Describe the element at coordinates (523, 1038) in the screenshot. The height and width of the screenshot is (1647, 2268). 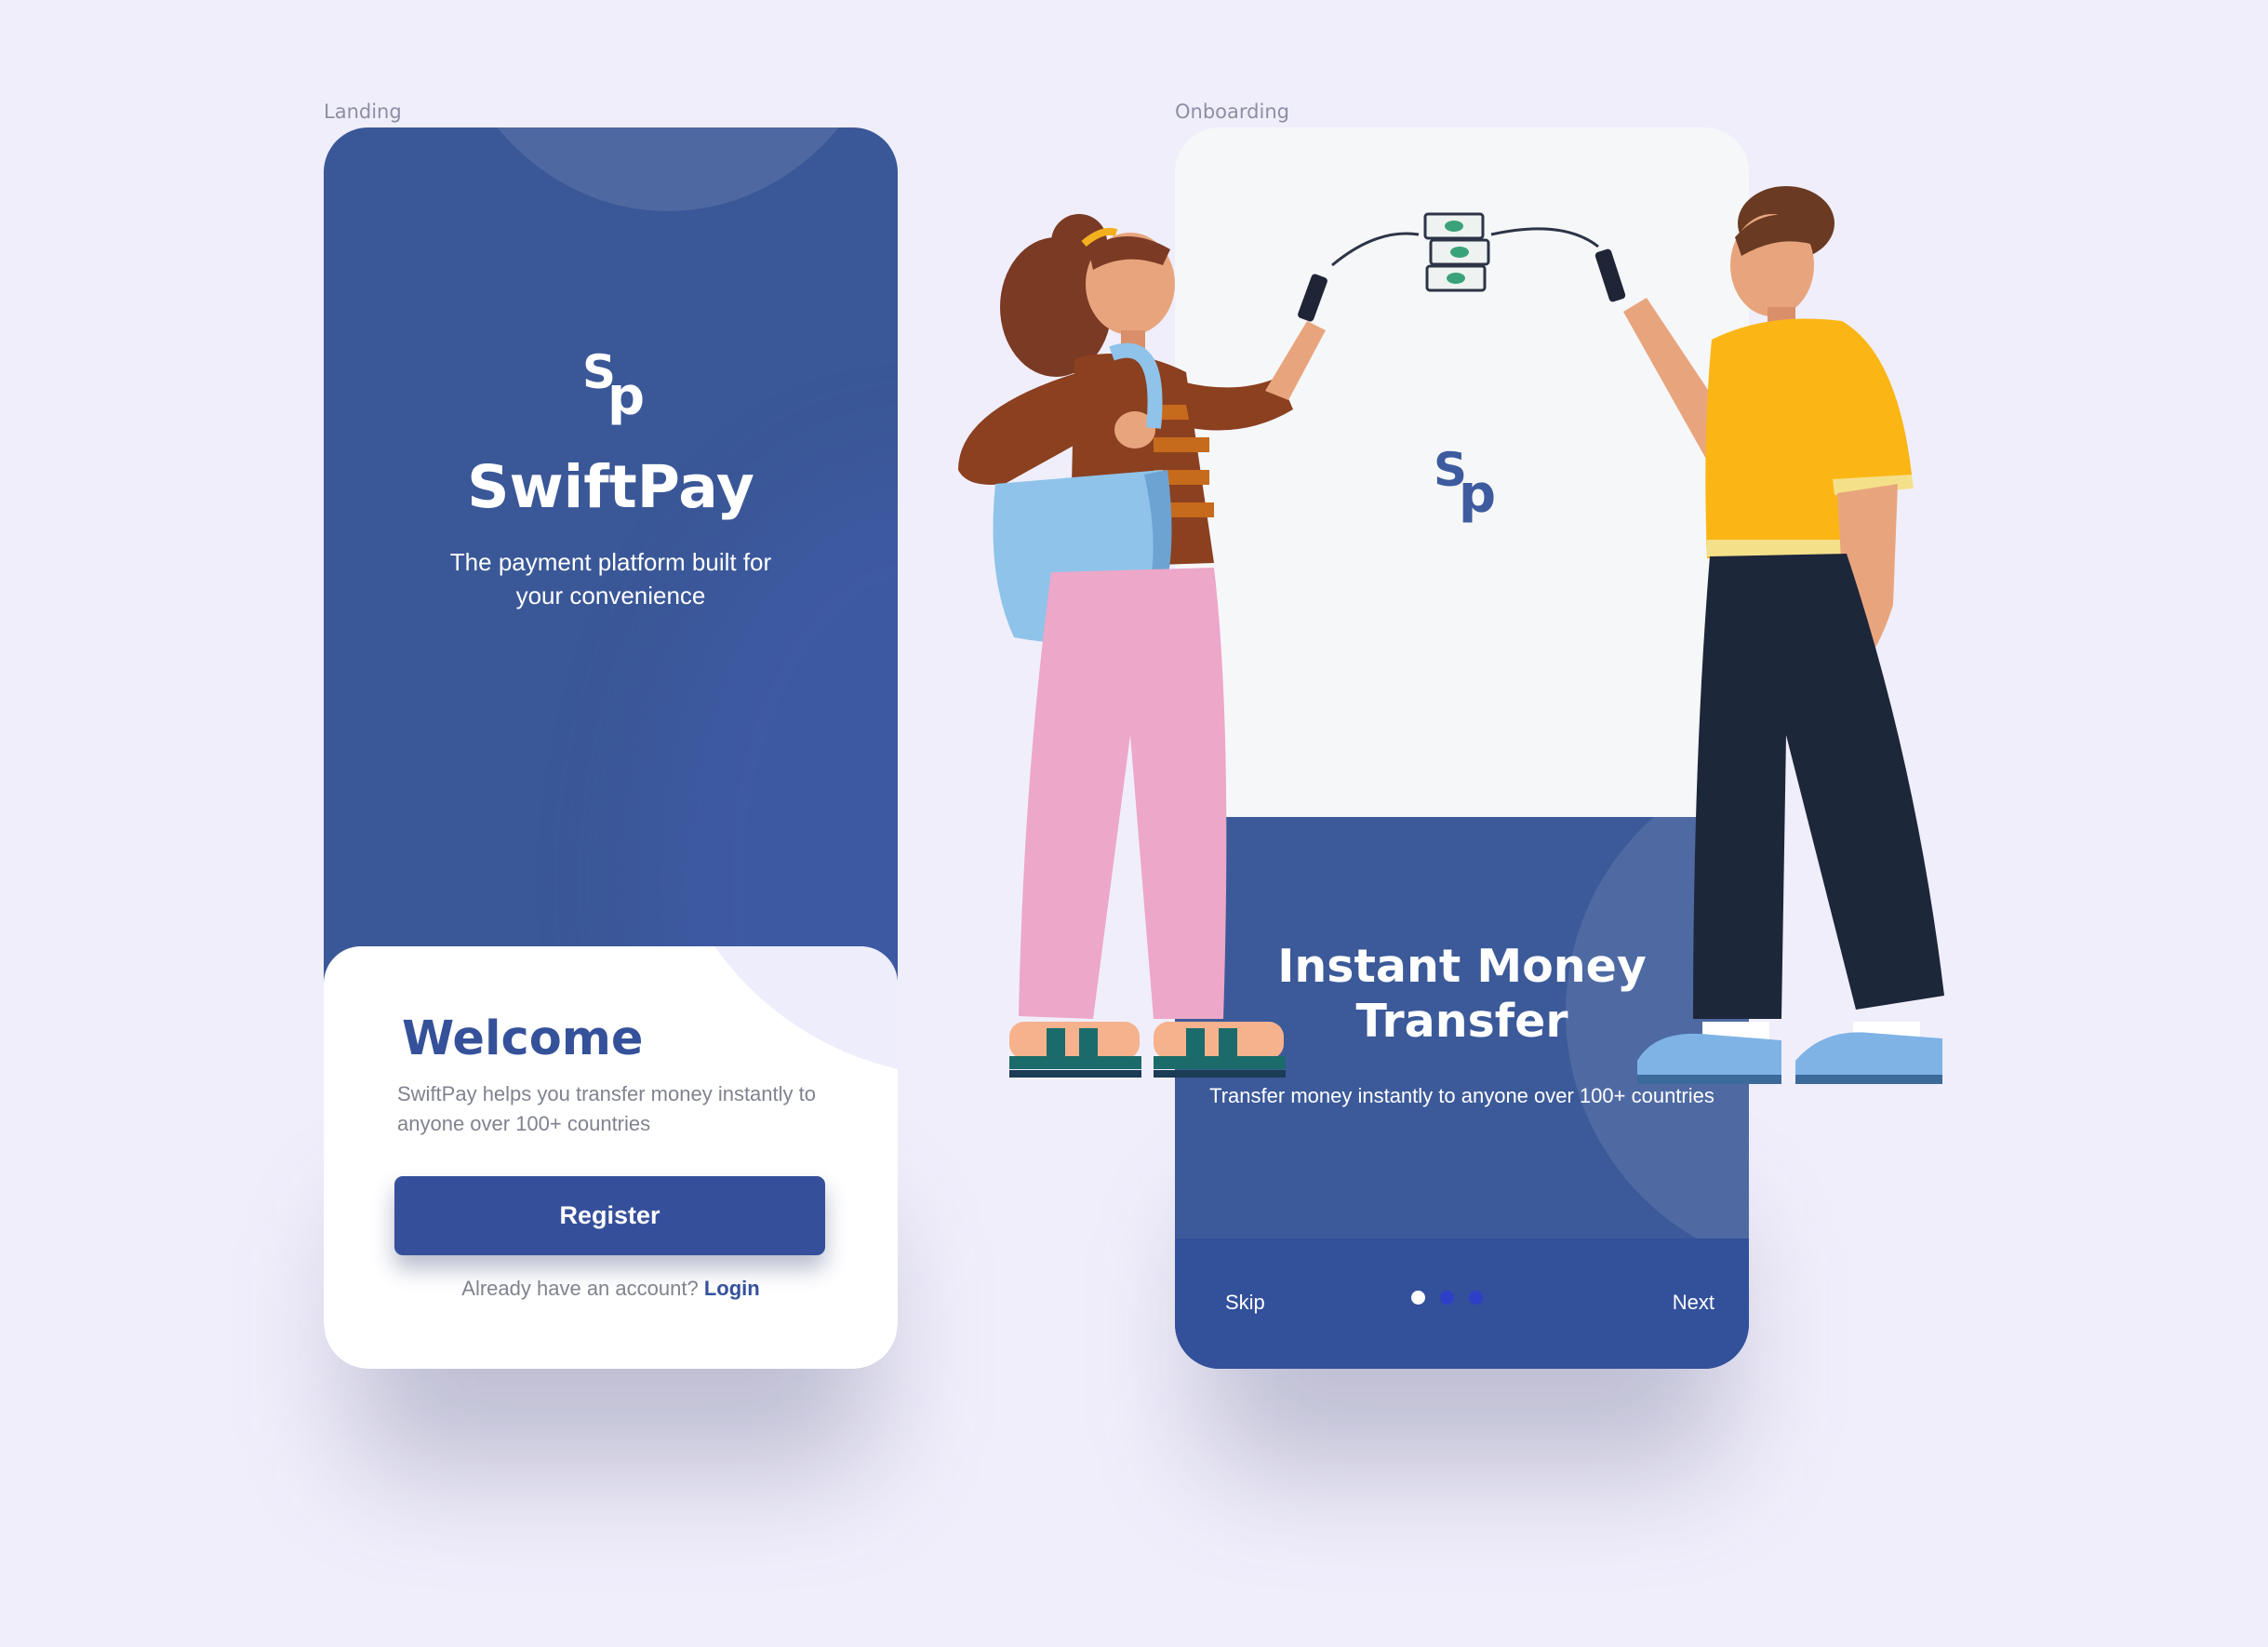
I see `welcome-title: Welcome` at that location.